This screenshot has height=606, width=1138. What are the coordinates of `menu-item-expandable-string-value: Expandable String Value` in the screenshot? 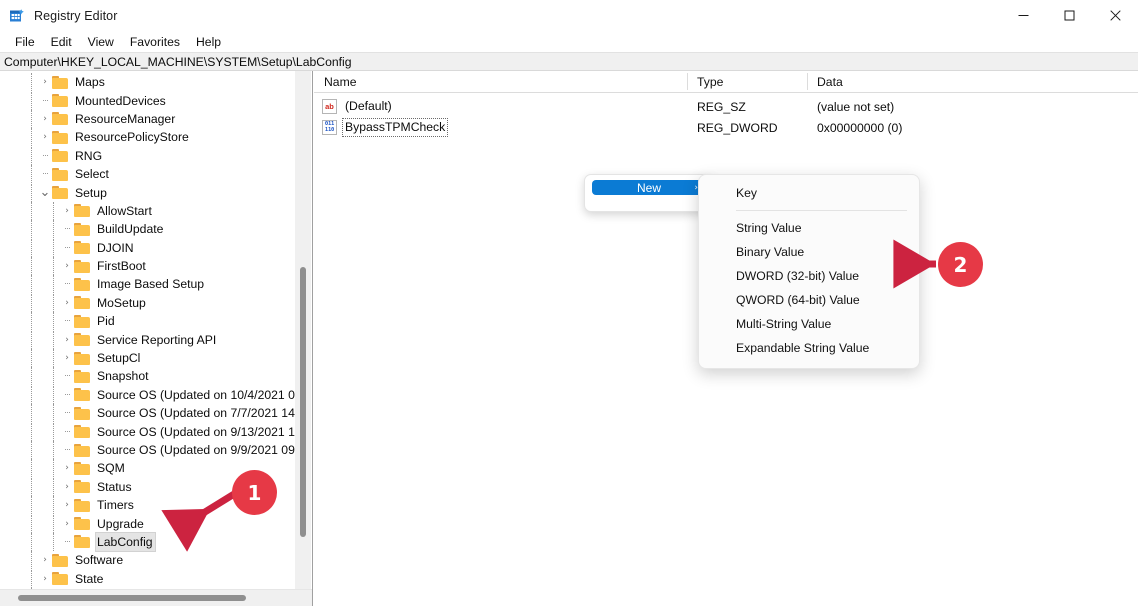 It's located at (809, 348).